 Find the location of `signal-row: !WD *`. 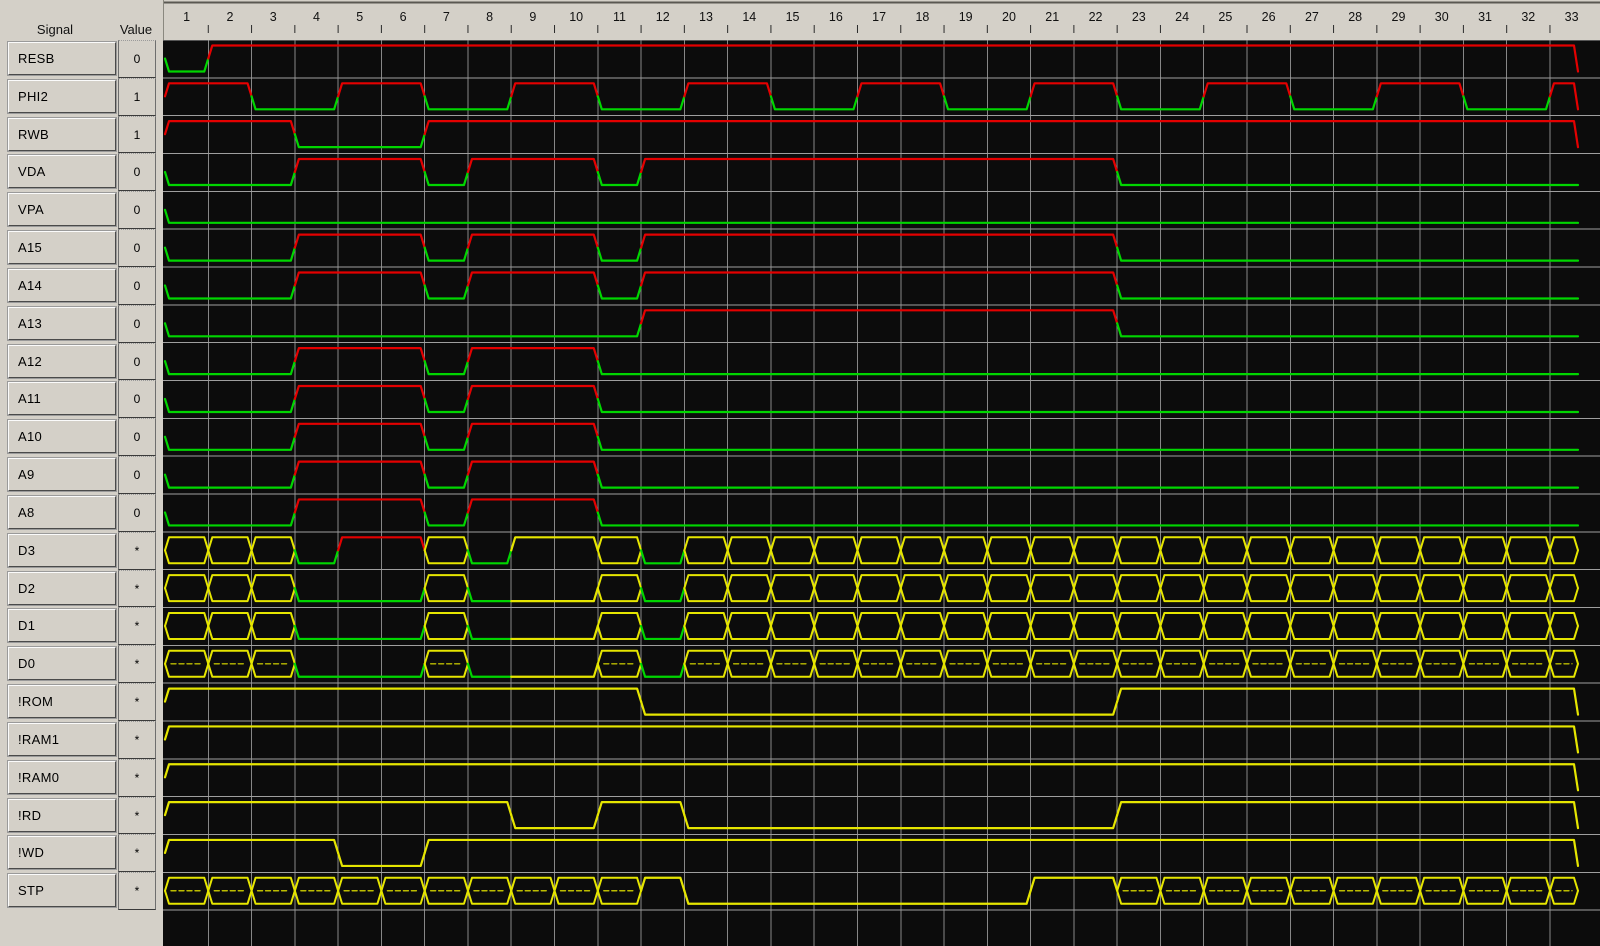

signal-row: !WD * is located at coordinates (81, 853).